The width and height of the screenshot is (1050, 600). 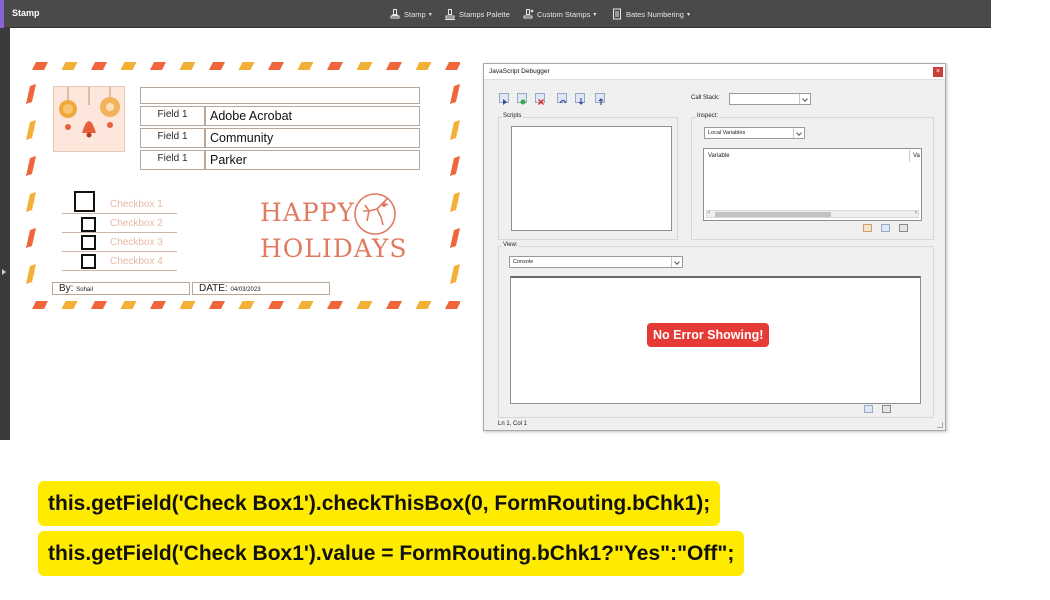 I want to click on delete-console-icon, so click(x=886, y=409).